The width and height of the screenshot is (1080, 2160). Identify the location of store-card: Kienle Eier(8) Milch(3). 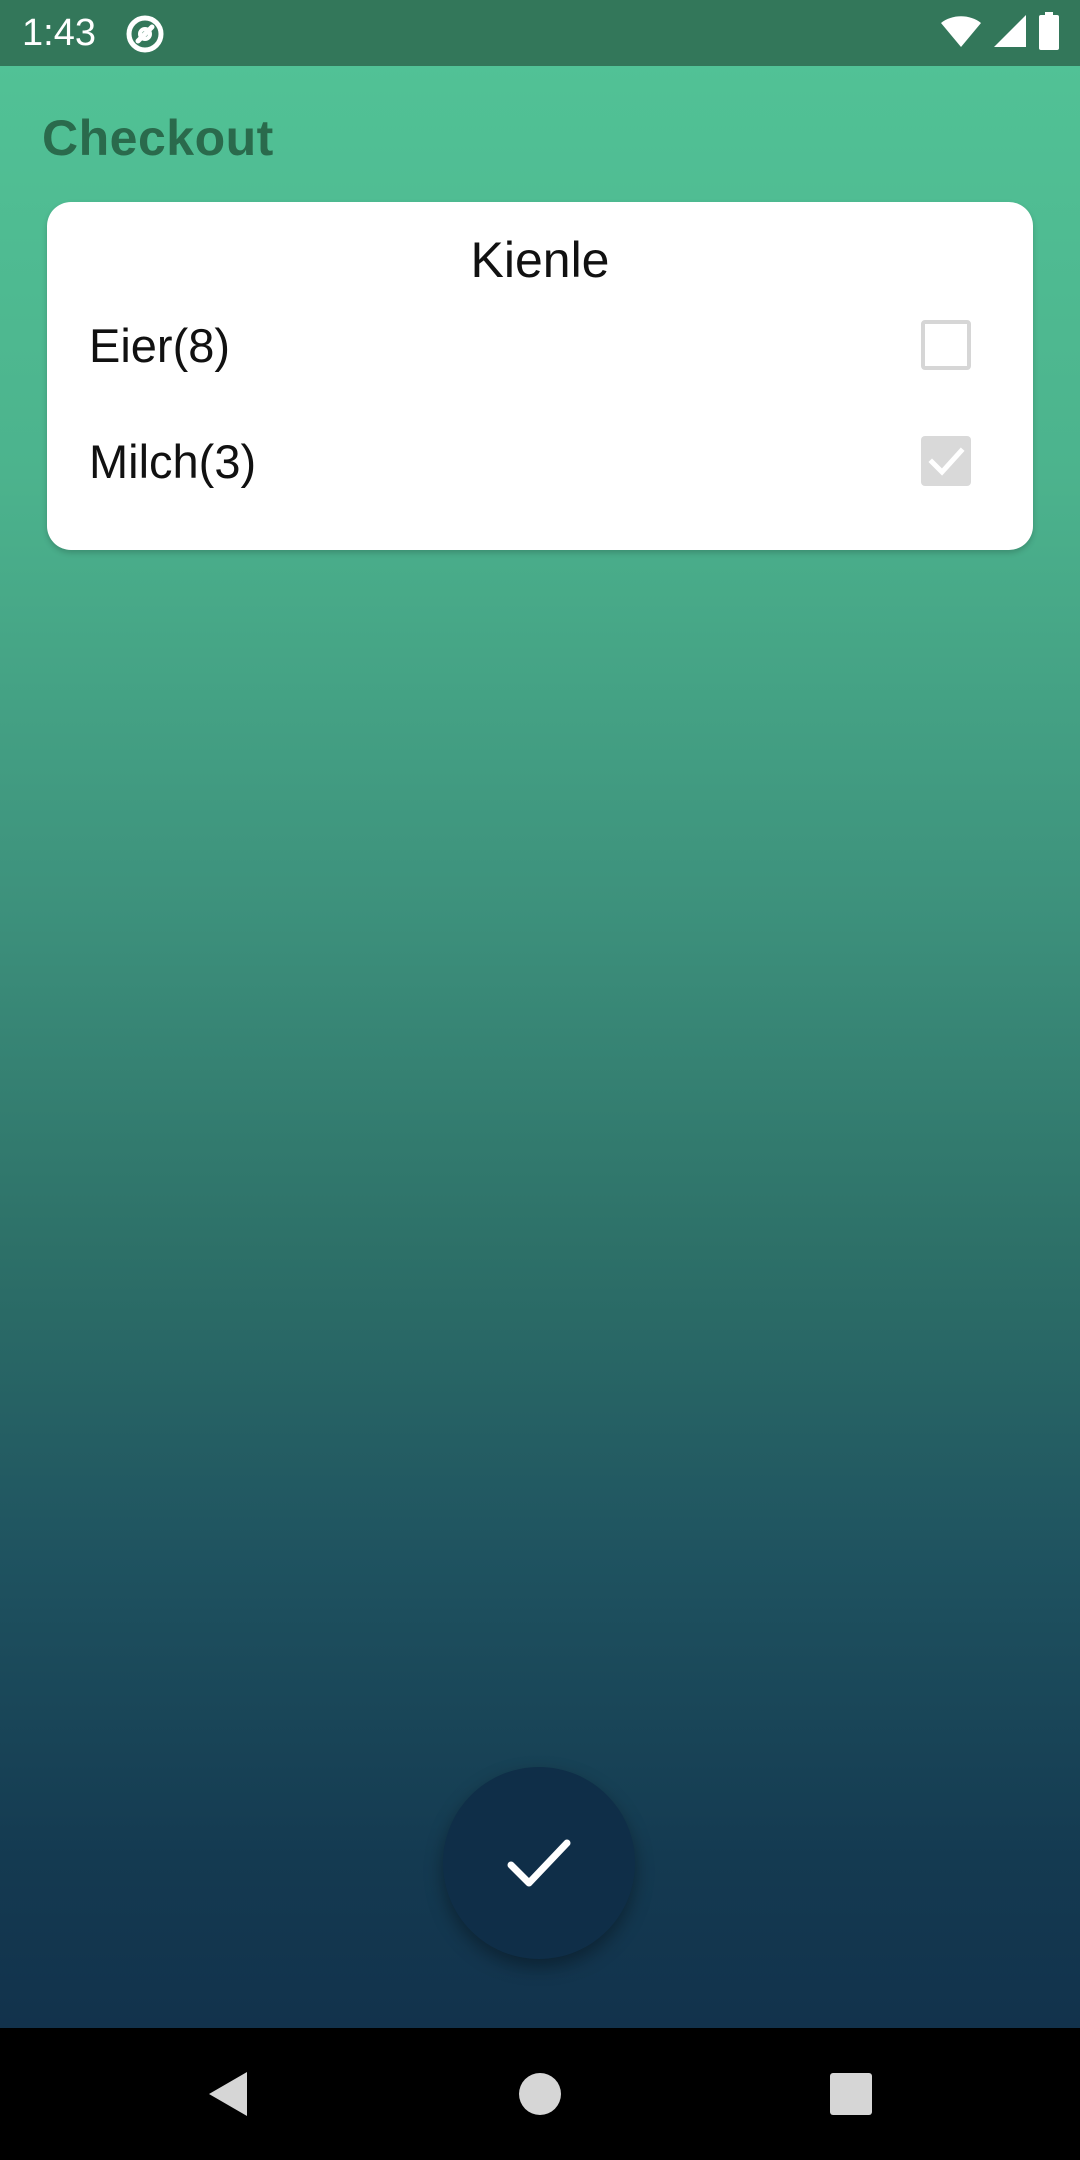
(540, 376).